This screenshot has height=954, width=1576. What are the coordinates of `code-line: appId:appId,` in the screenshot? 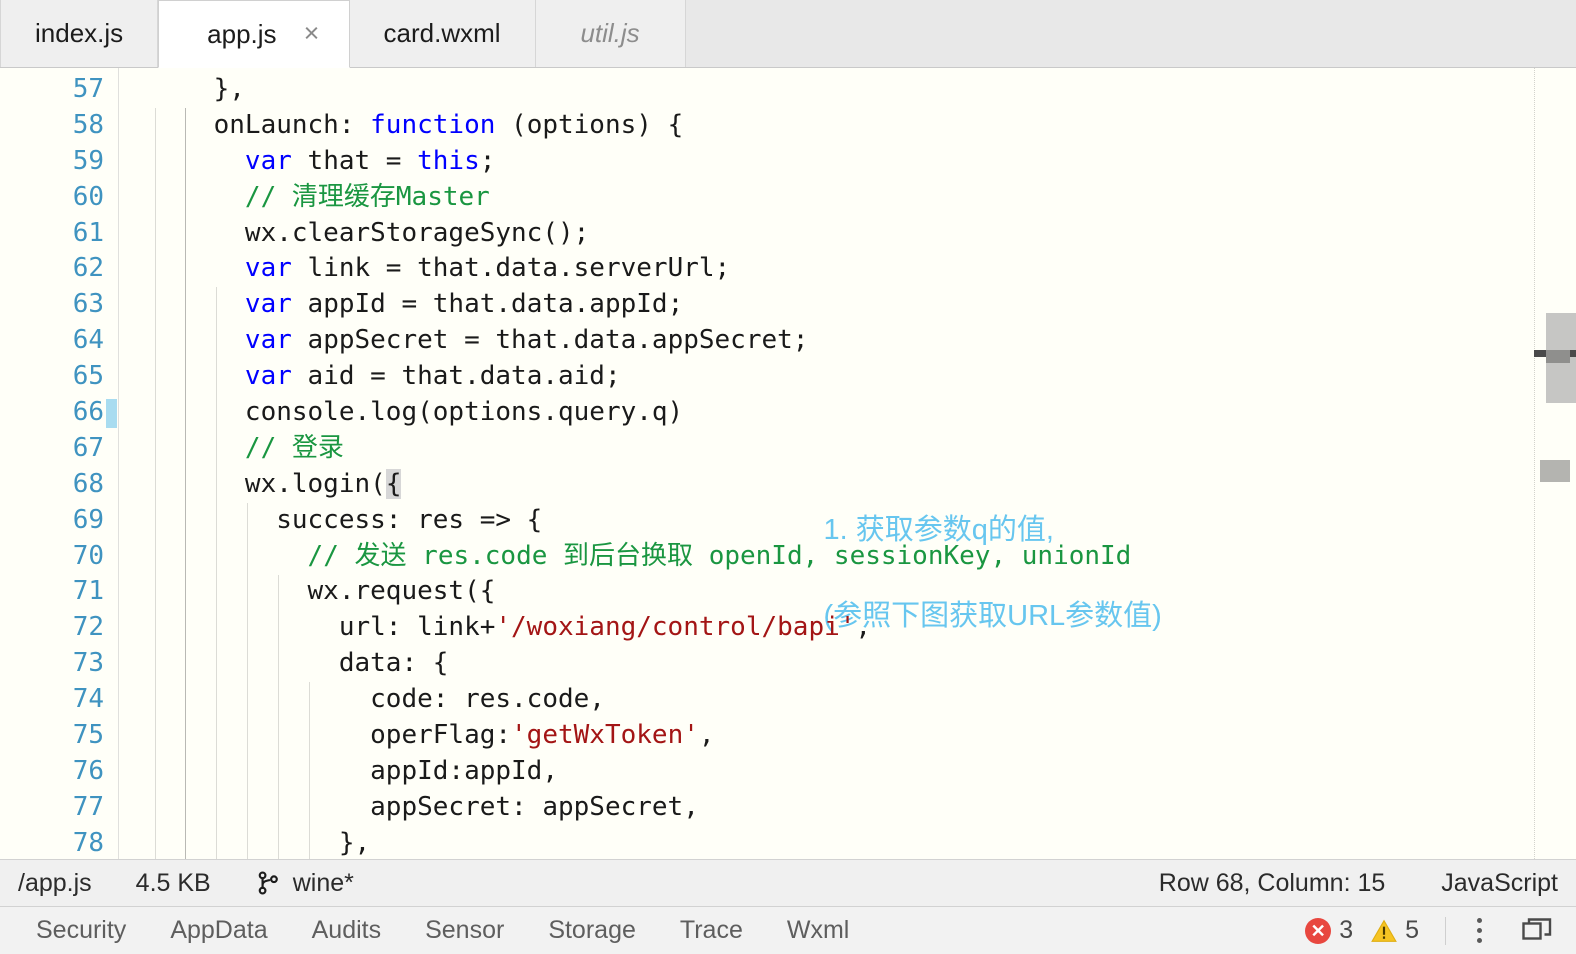 It's located at (847, 772).